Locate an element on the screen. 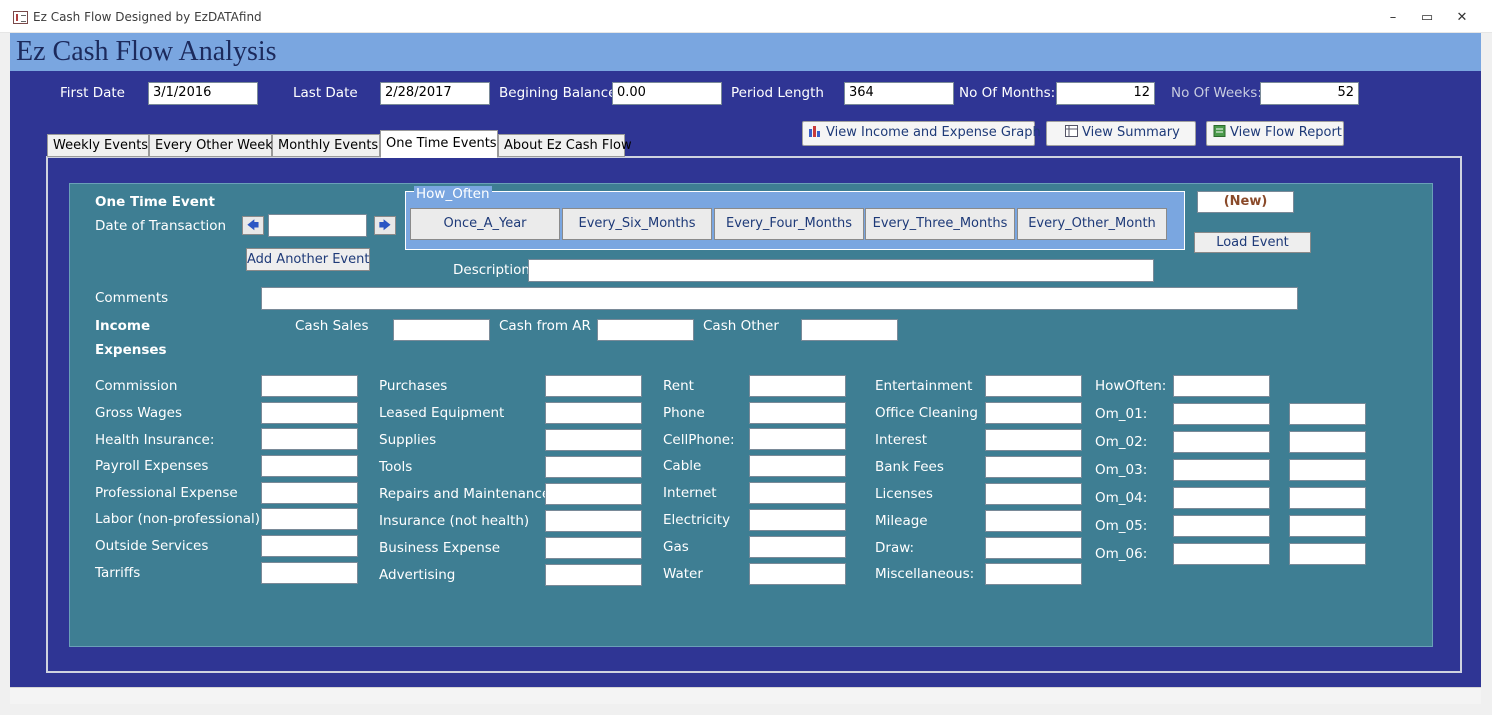 This screenshot has width=1492, height=715. previous-arrow-icon: 🡄 is located at coordinates (253, 225).